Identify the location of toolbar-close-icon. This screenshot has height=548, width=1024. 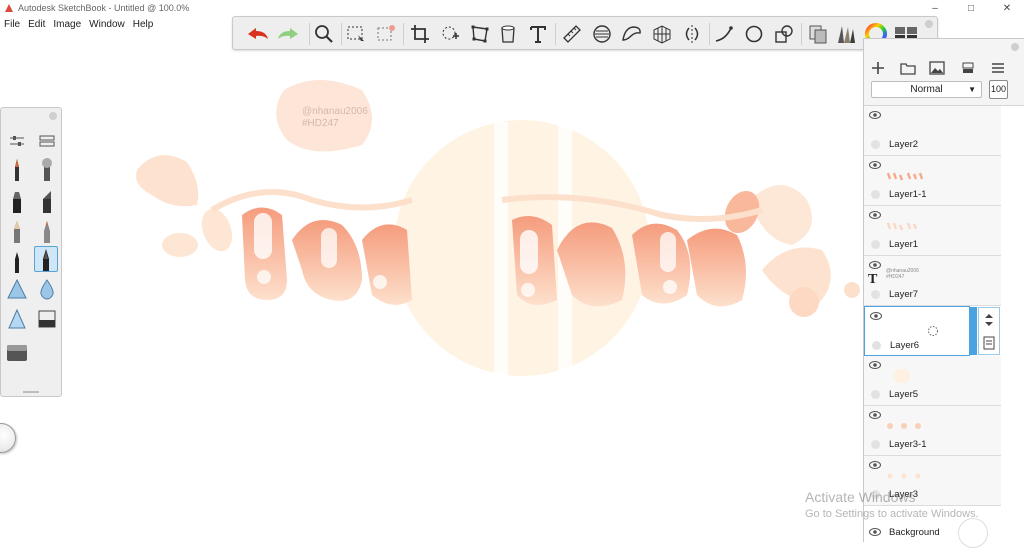
(929, 24).